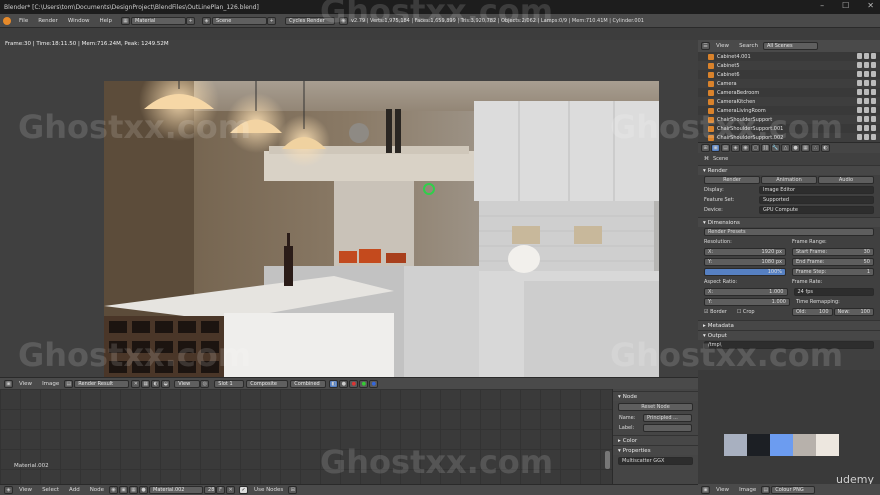 The width and height of the screenshot is (880, 495). What do you see at coordinates (725, 148) in the screenshot?
I see `render-layers-tab-icon: ▤` at bounding box center [725, 148].